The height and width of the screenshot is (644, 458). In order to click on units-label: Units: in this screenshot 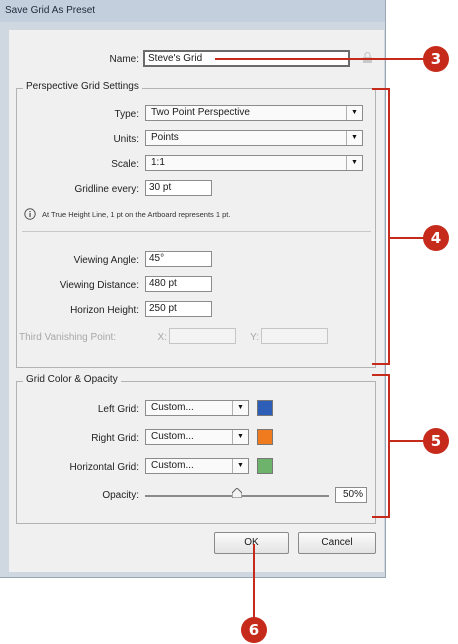, I will do `click(126, 139)`.